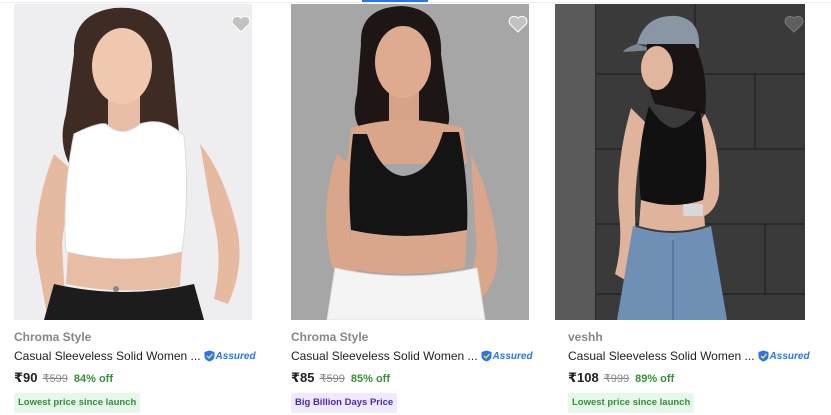  What do you see at coordinates (655, 379) in the screenshot?
I see `discount-percent: 89% off` at bounding box center [655, 379].